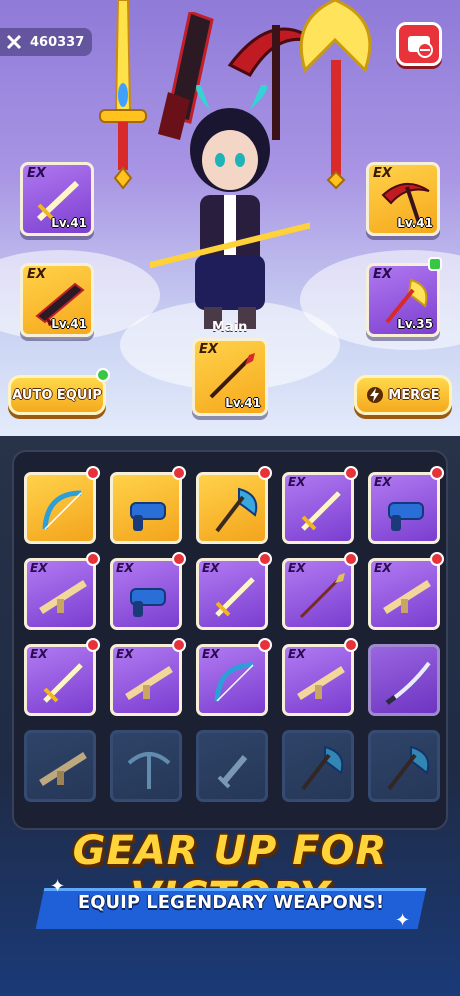  I want to click on level-label: Lv.35, so click(415, 324).